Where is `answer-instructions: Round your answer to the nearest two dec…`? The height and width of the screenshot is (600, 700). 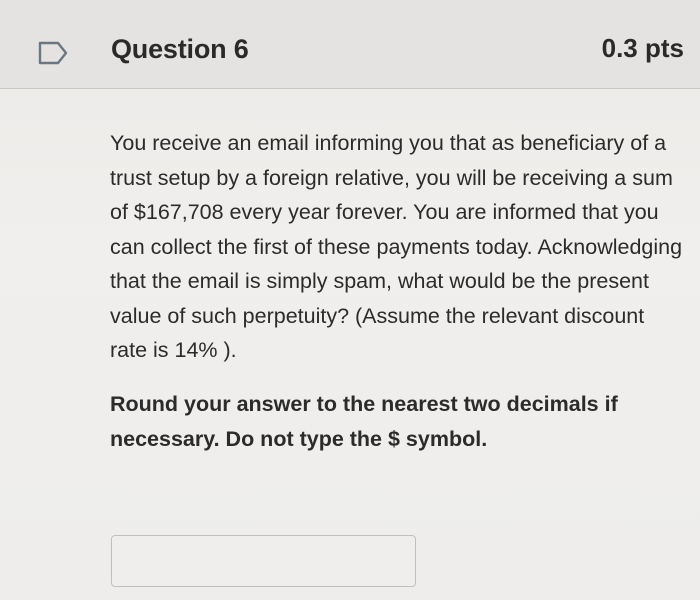 answer-instructions: Round your answer to the nearest two dec… is located at coordinates (364, 421).